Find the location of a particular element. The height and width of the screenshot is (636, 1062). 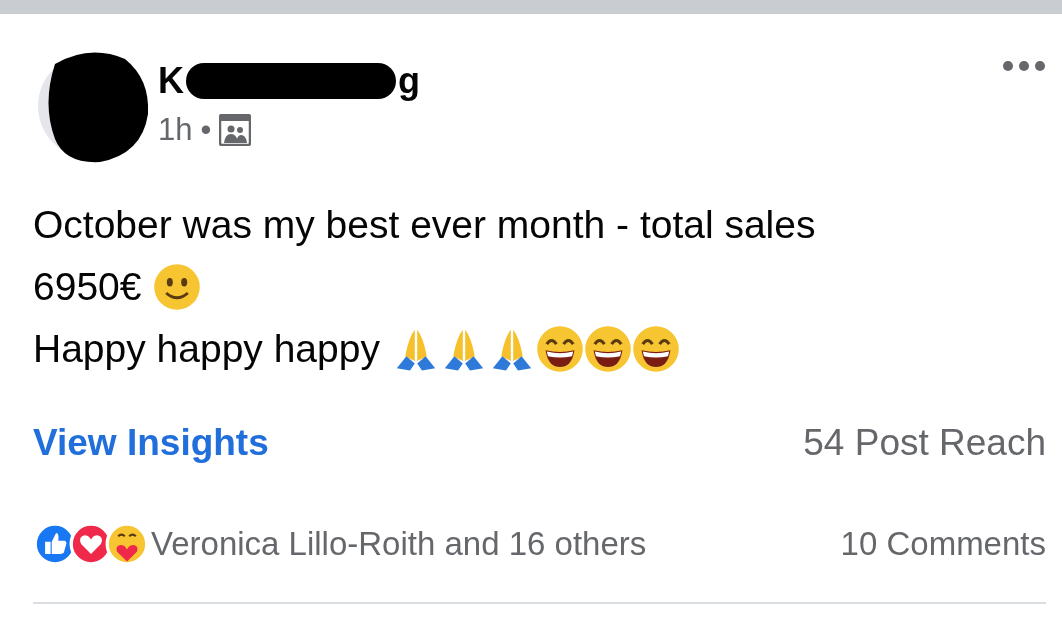

view-insights-link: View Insights is located at coordinates (151, 443).